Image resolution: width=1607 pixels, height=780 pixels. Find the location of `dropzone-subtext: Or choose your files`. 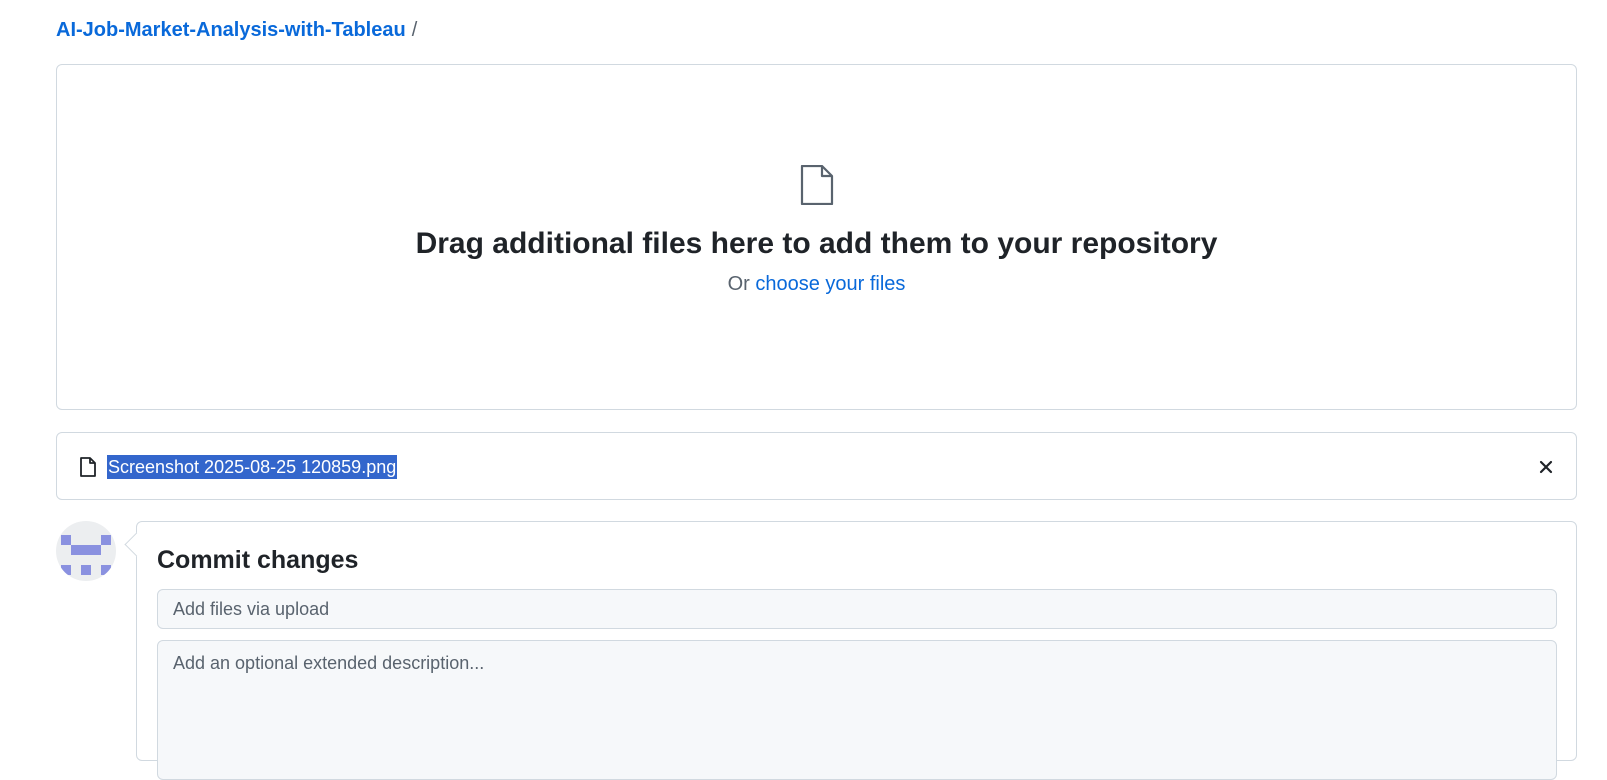

dropzone-subtext: Or choose your files is located at coordinates (816, 284).